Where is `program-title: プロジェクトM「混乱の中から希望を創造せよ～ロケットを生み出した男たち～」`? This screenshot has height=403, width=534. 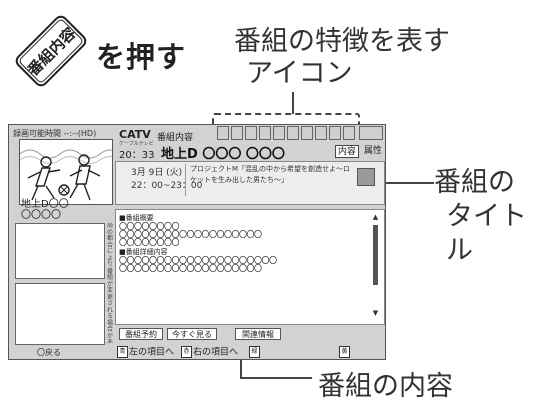
program-title: プロジェクトM「混乱の中から希望を創造せよ～ロケットを生み出した男たち～」 is located at coordinates (268, 180).